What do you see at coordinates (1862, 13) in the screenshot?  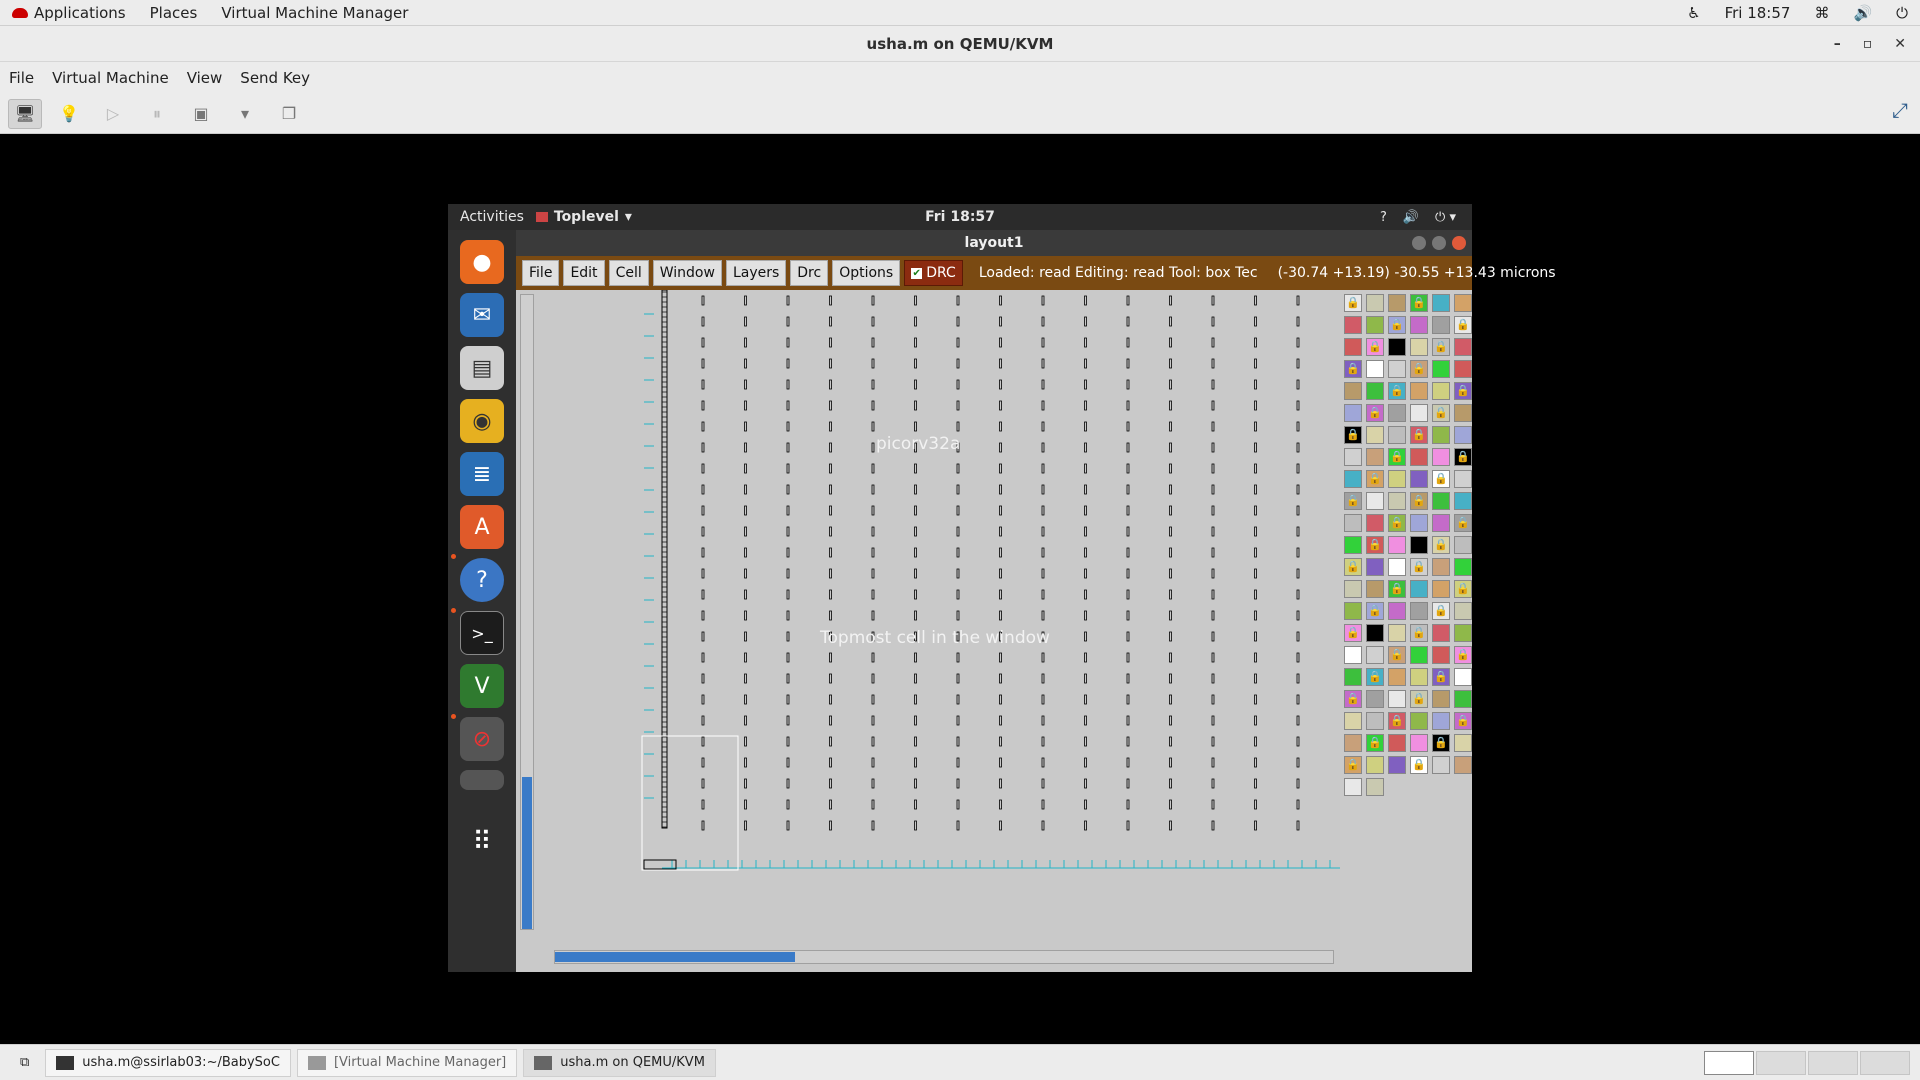 I see `volume-icon: 🔊` at bounding box center [1862, 13].